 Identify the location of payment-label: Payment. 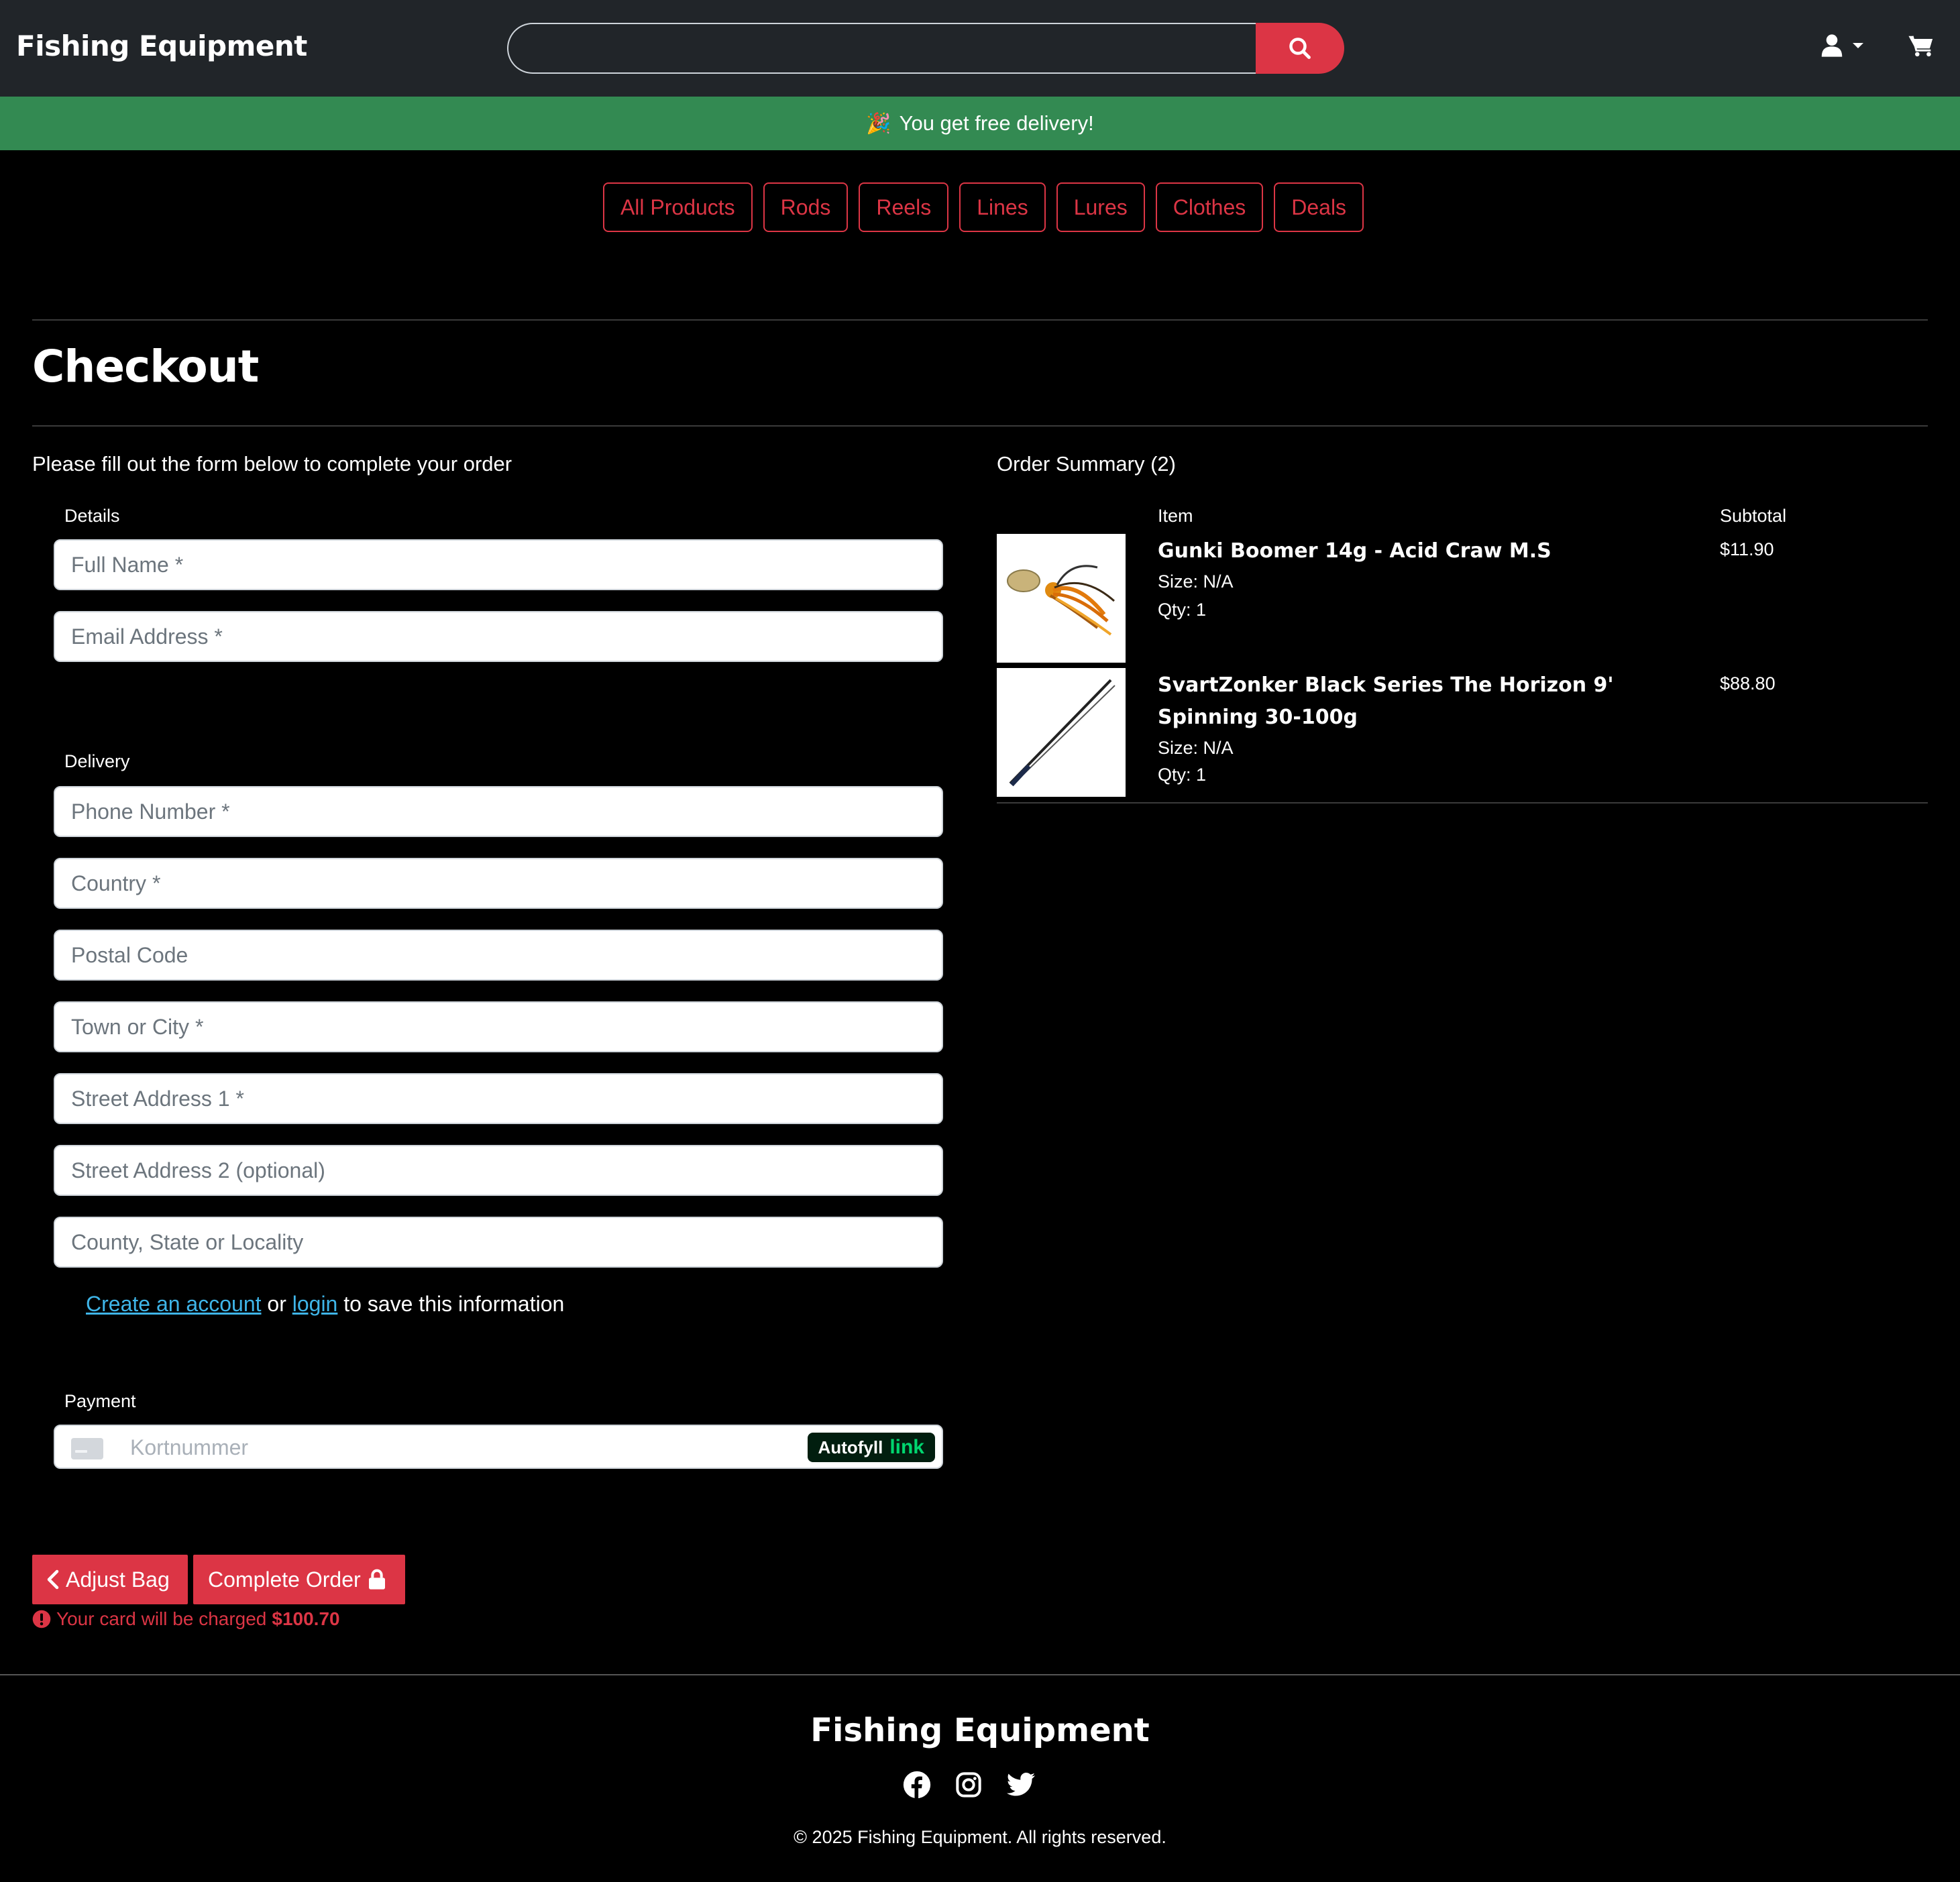
(100, 1401).